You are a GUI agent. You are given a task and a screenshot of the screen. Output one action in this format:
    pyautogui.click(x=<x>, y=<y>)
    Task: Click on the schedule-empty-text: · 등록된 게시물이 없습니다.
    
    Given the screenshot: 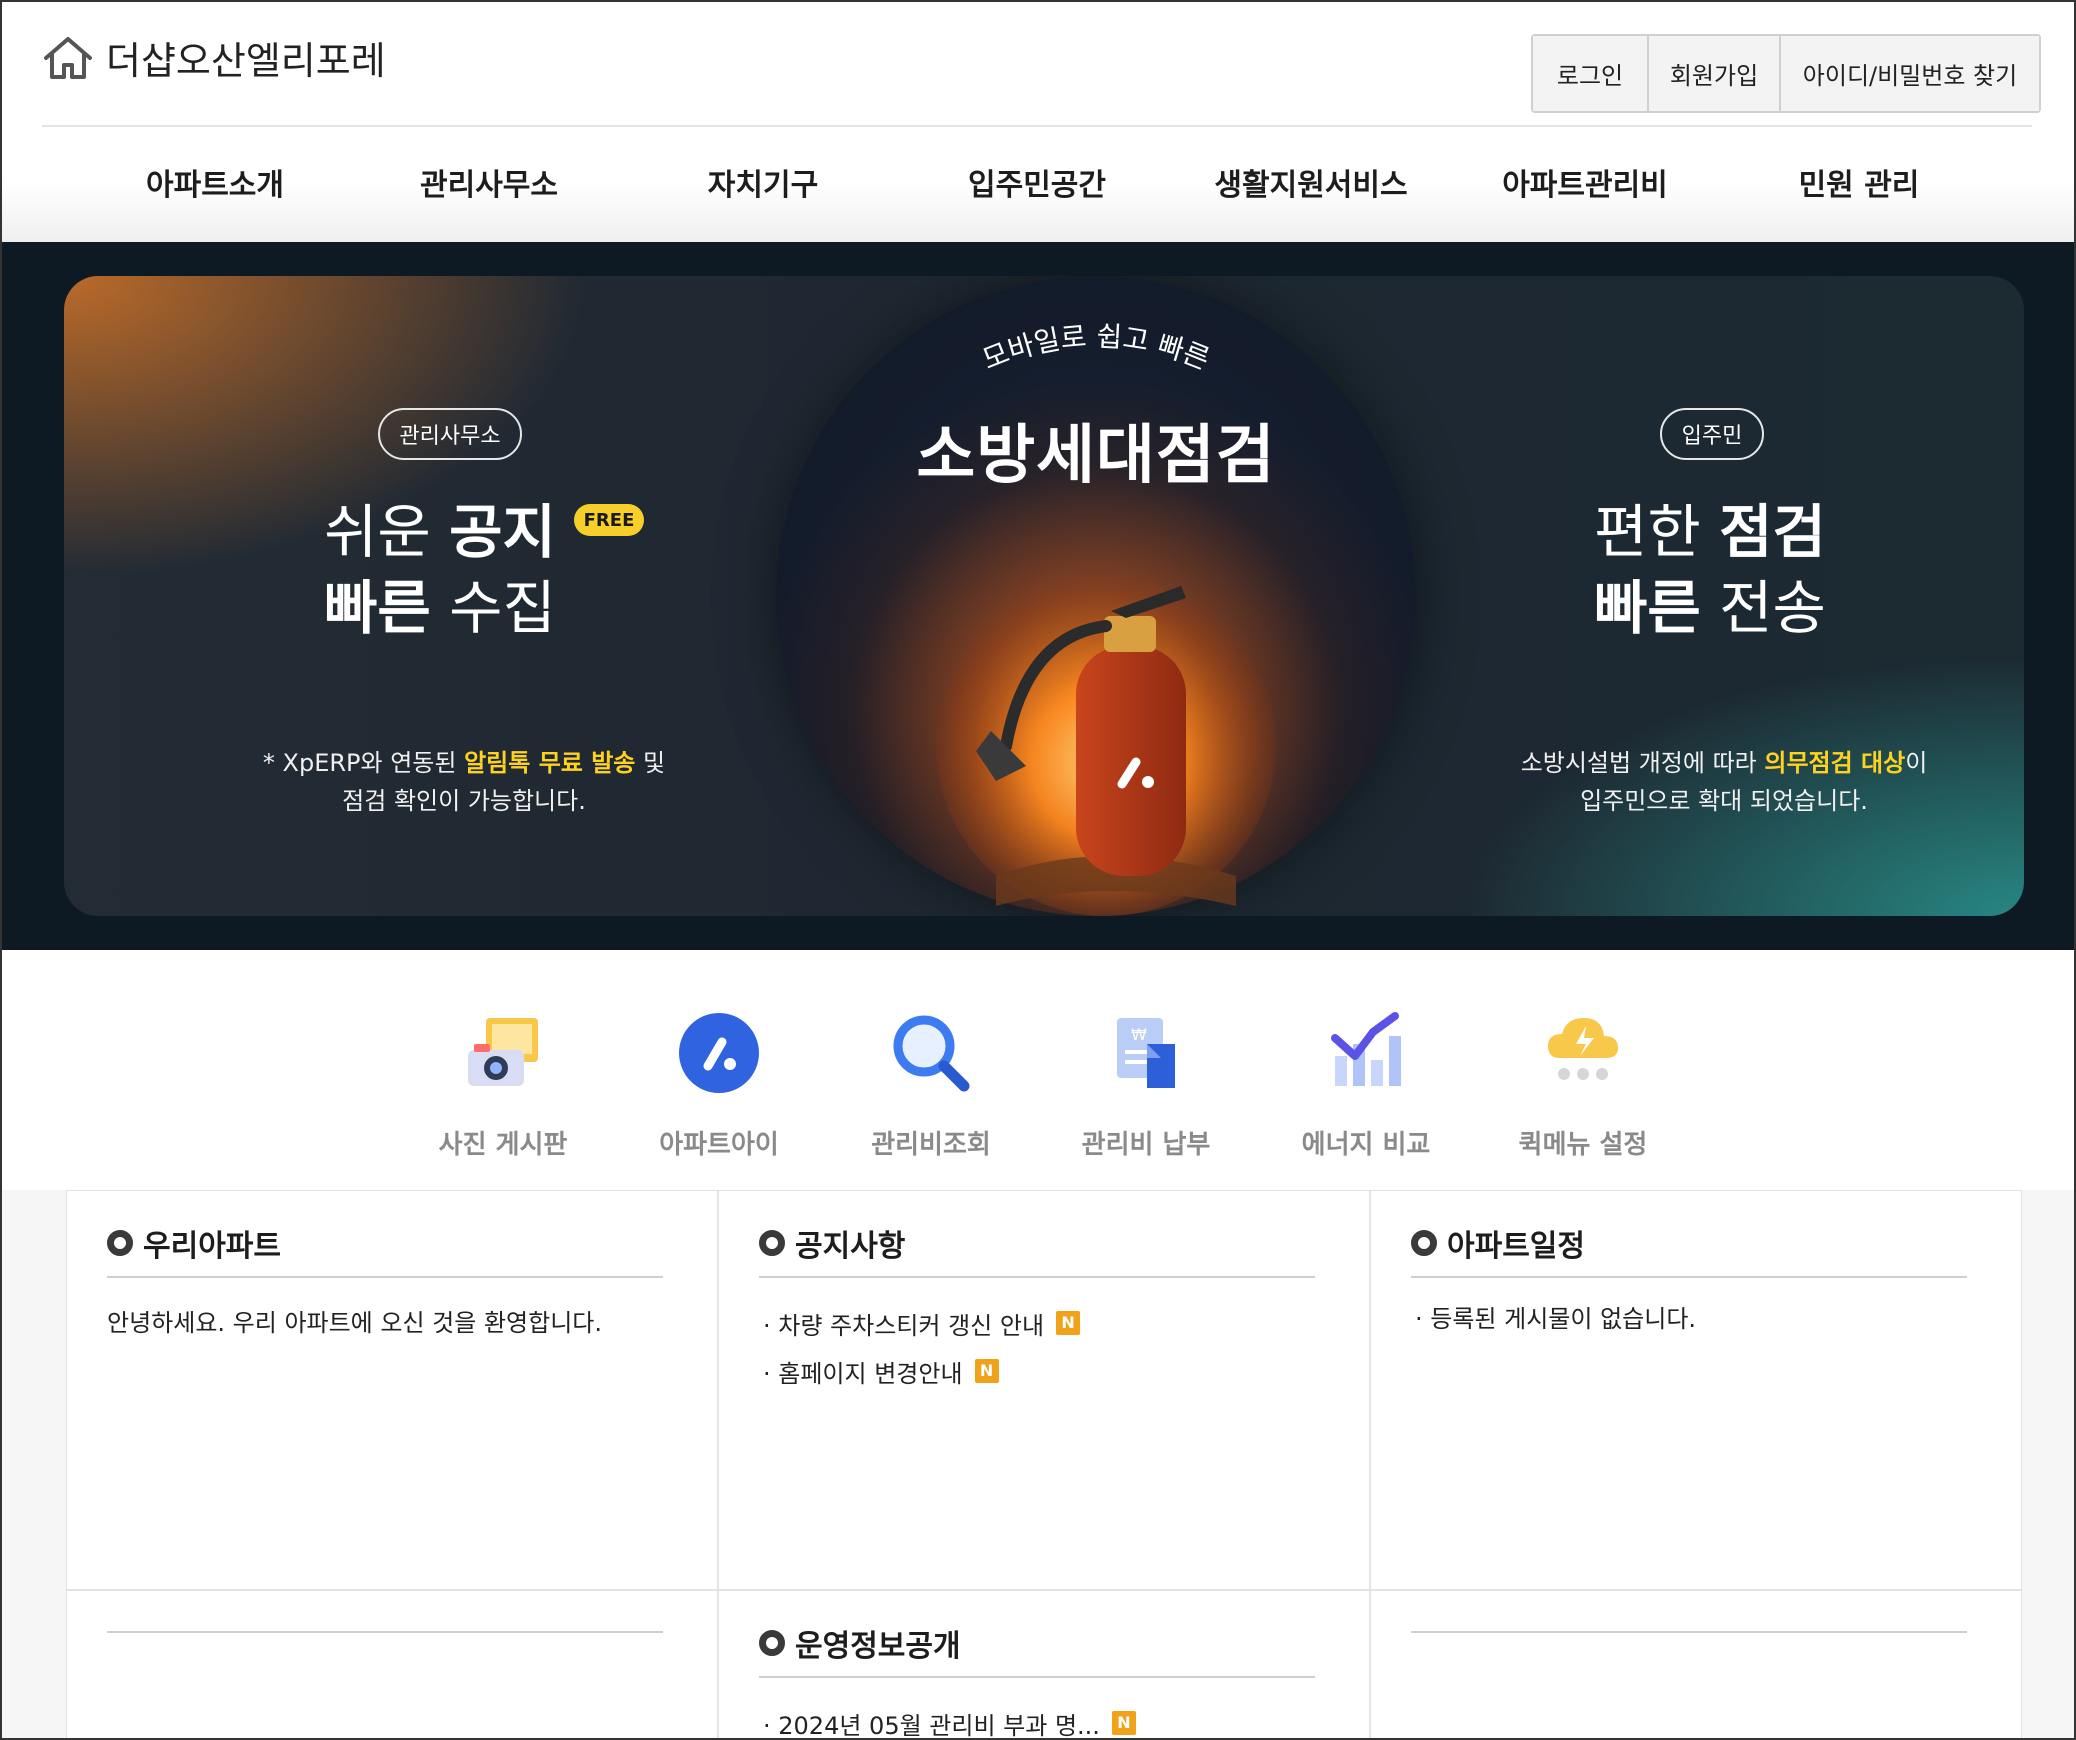 What is the action you would take?
    pyautogui.click(x=1556, y=1319)
    